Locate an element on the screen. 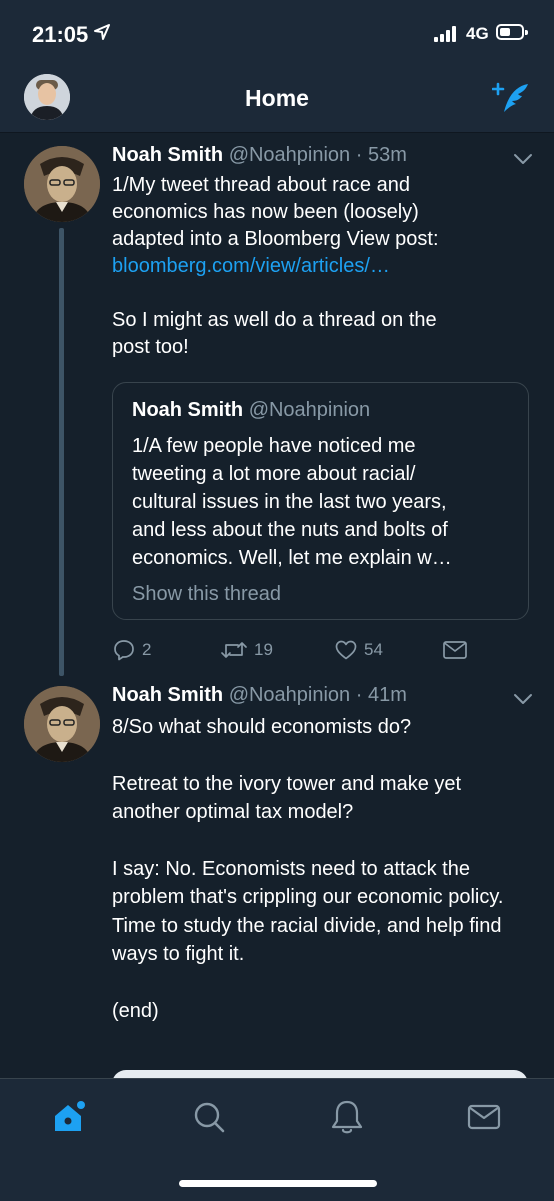  retweet-count: 19 is located at coordinates (263, 649).